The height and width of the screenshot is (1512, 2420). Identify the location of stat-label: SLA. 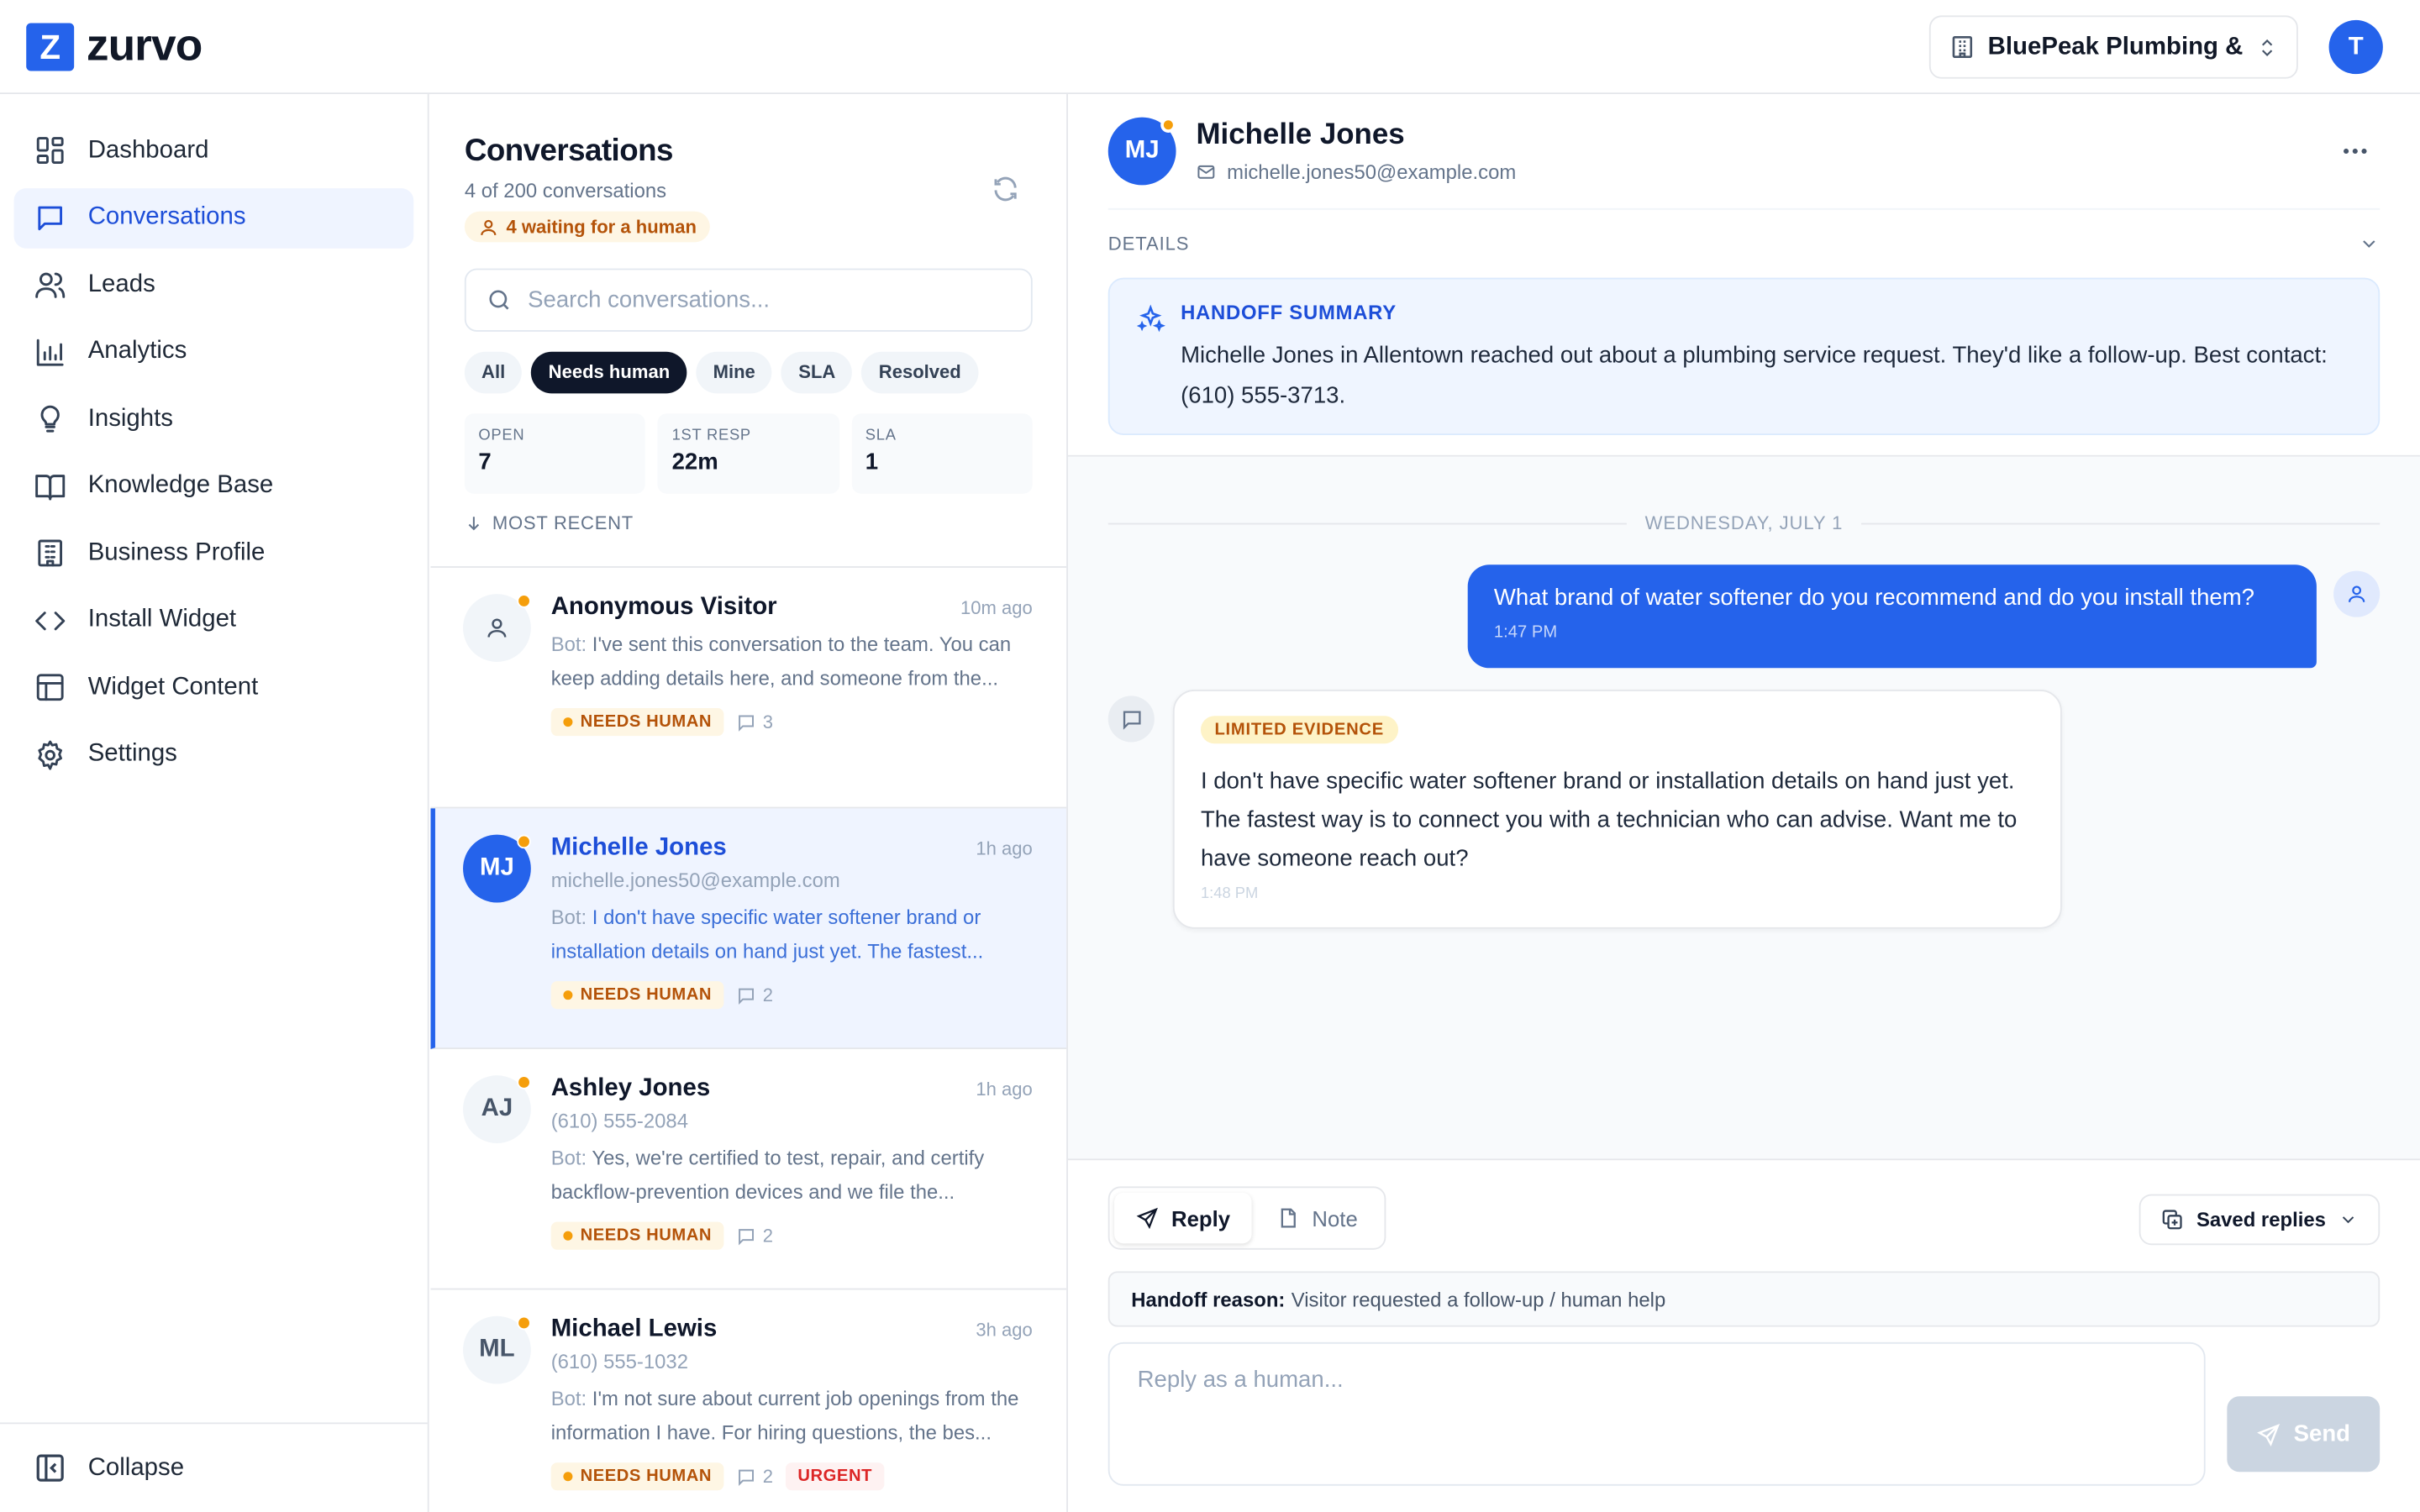
(881, 435).